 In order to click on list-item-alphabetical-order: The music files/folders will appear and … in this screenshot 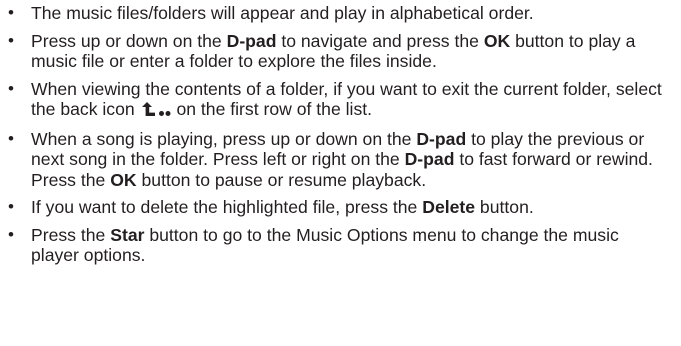, I will do `click(337, 13)`.